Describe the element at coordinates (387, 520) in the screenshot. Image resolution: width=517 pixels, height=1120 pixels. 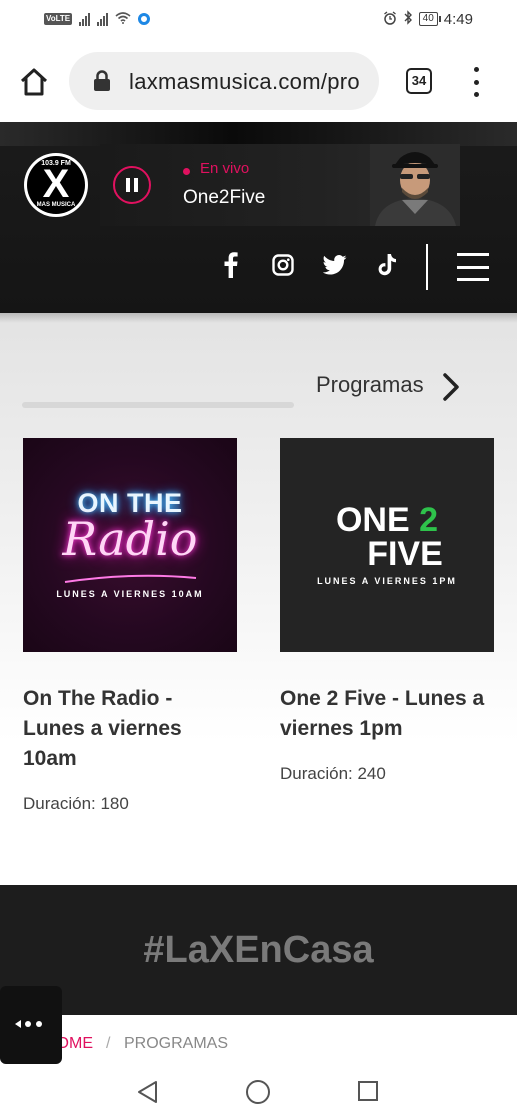
I see `image-text-line1: ONE 2` at that location.